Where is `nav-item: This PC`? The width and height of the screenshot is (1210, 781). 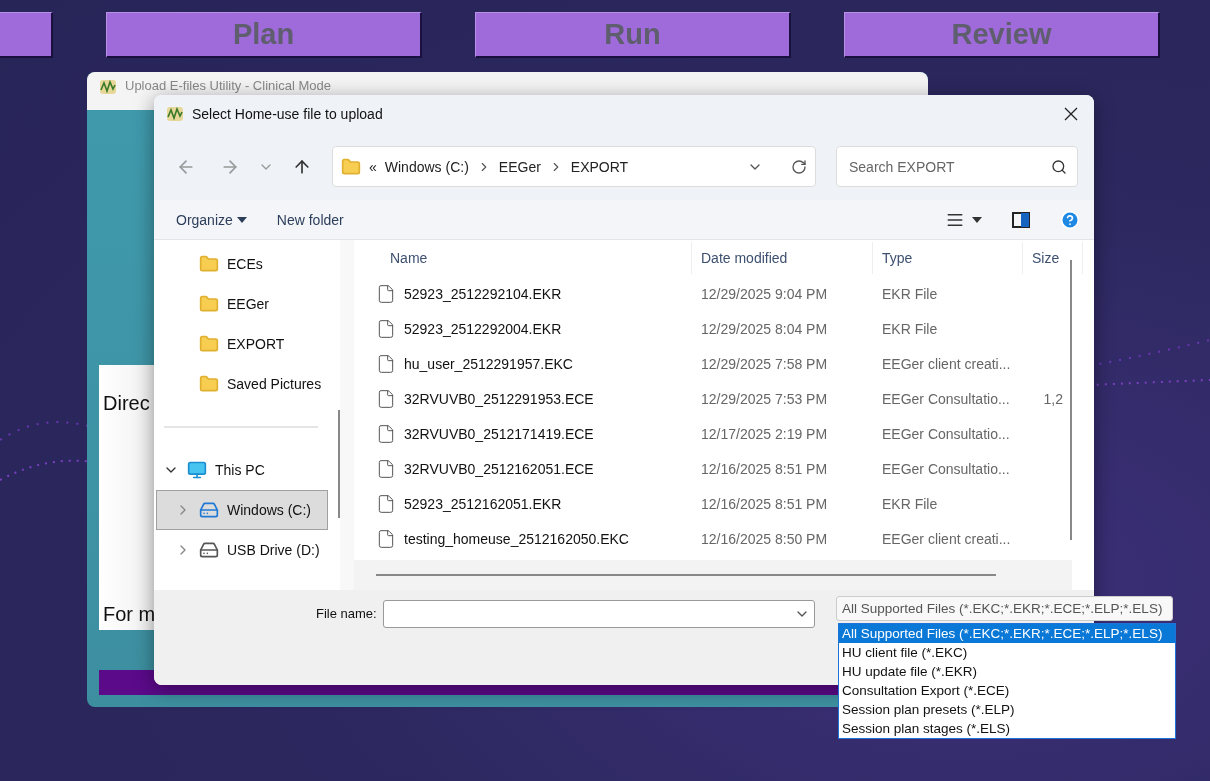 nav-item: This PC is located at coordinates (242, 470).